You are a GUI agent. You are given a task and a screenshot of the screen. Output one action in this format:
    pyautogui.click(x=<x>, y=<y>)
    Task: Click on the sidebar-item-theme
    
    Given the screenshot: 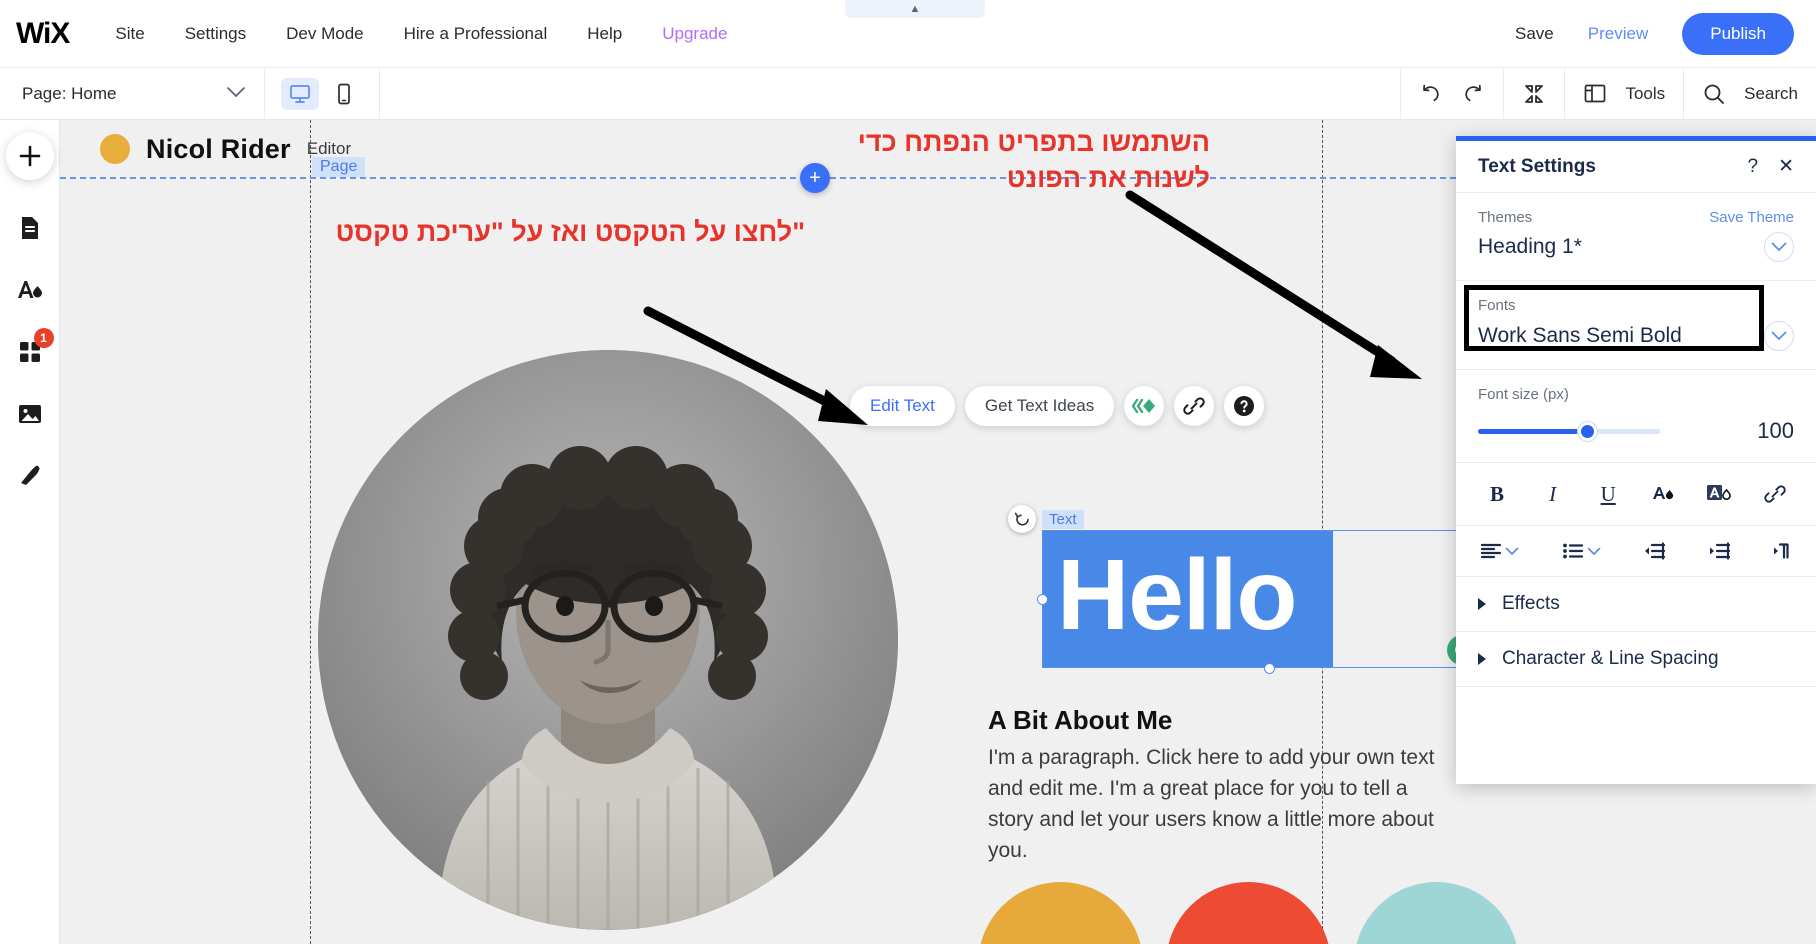 What is the action you would take?
    pyautogui.click(x=30, y=290)
    